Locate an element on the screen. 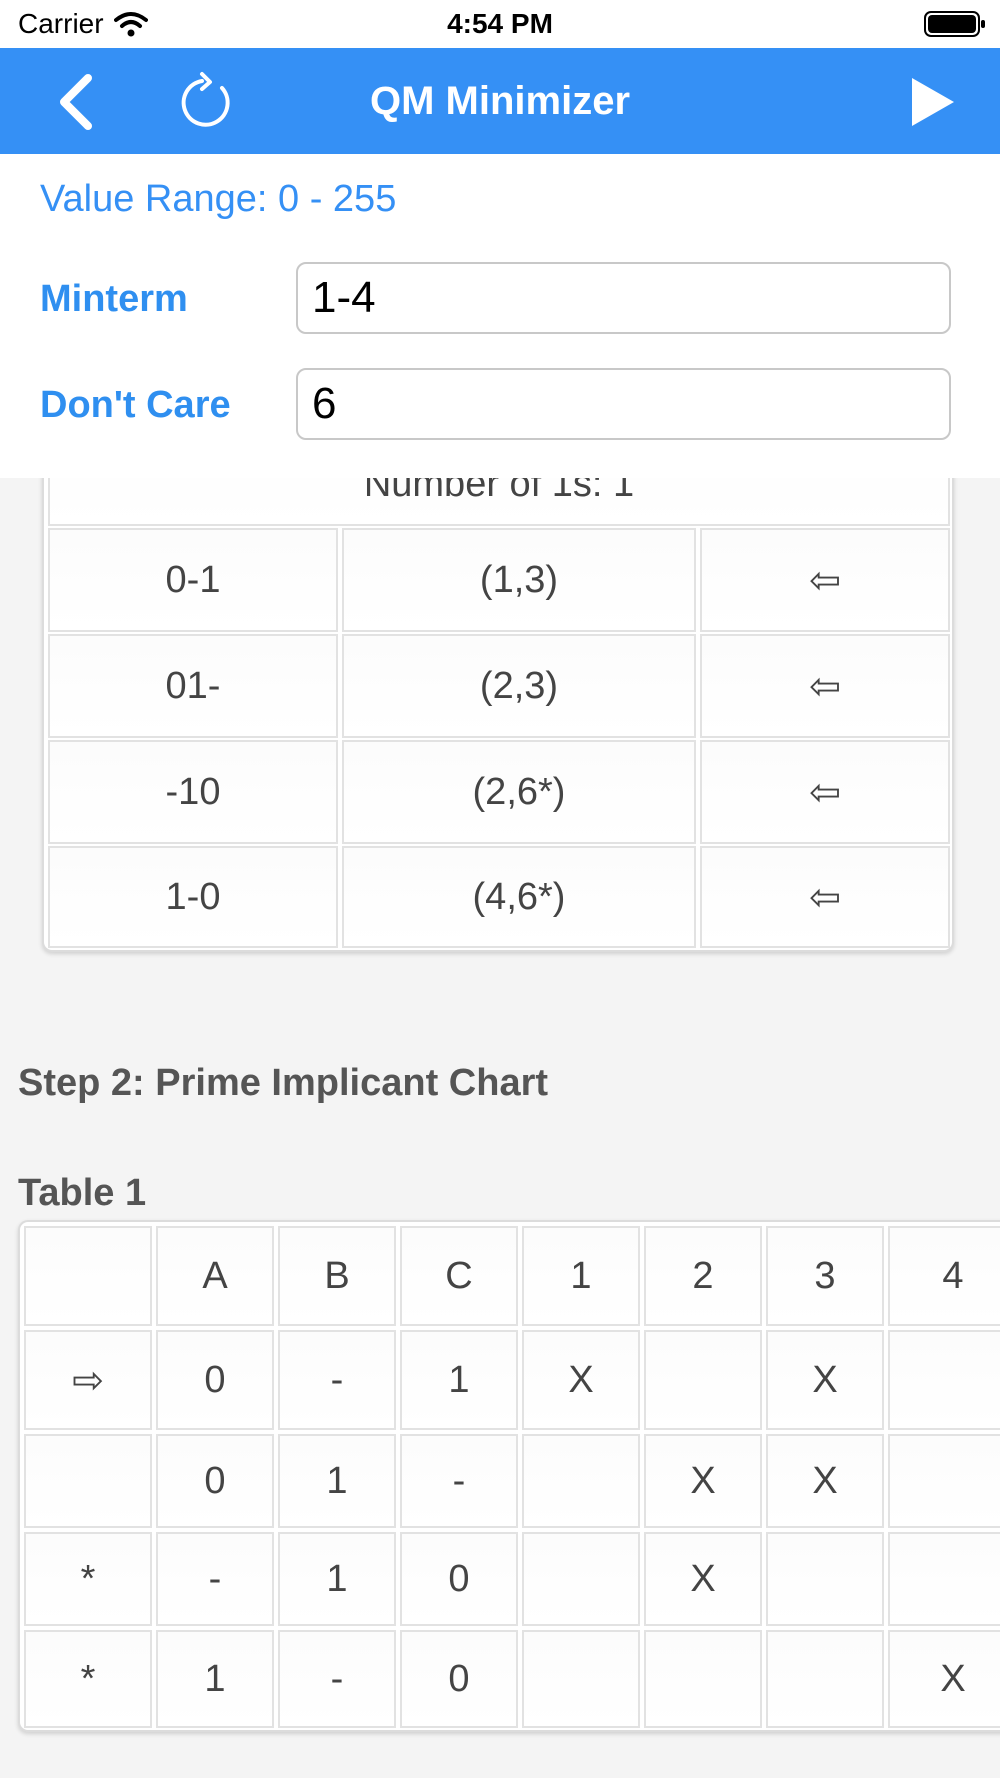 The image size is (1000, 1778). chart-header-cell: 1 is located at coordinates (581, 1276).